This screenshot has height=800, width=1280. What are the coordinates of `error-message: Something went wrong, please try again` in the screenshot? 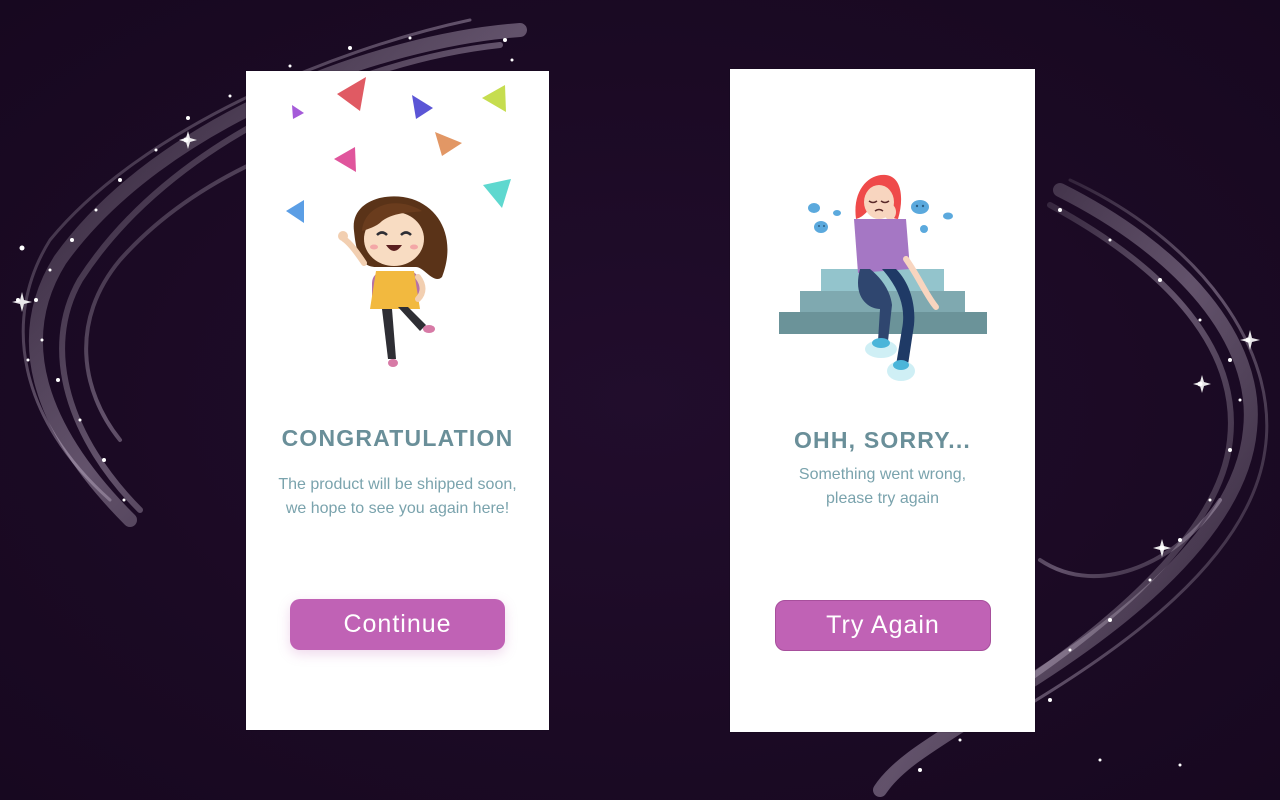 It's located at (882, 487).